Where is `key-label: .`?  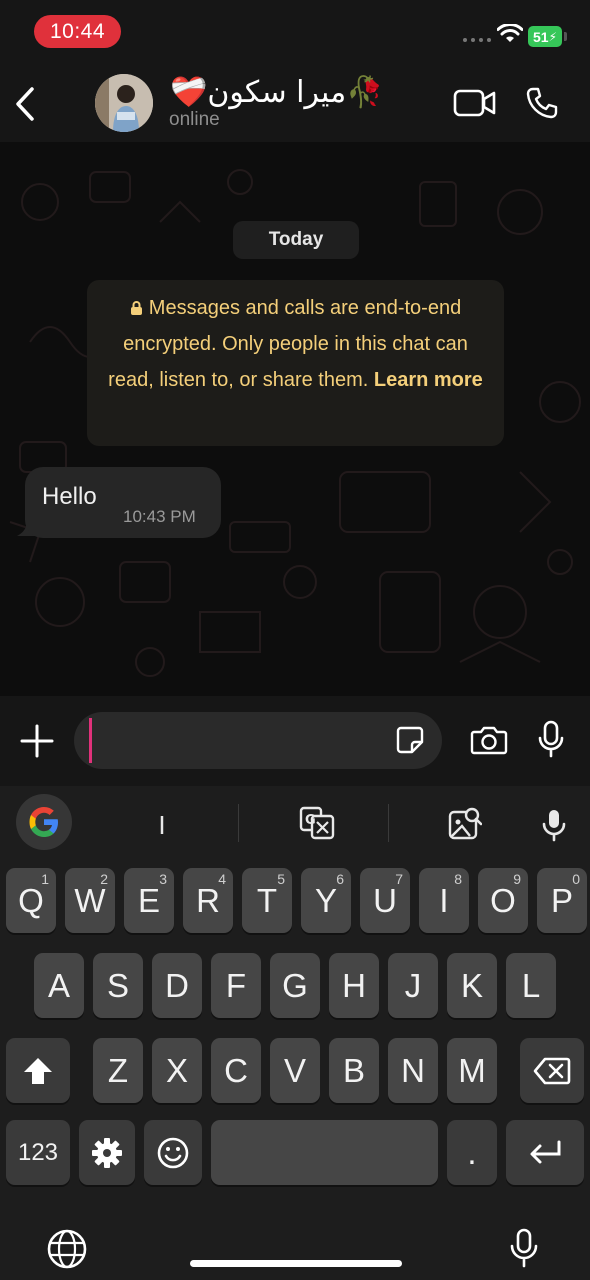
key-label: . is located at coordinates (472, 1152).